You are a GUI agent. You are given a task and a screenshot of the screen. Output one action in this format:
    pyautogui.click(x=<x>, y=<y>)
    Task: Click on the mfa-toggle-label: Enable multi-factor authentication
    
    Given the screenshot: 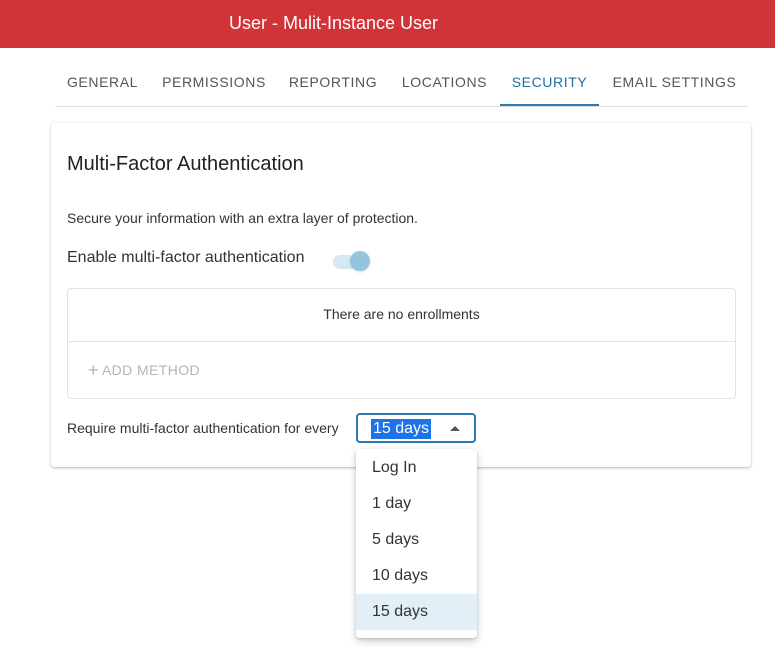 What is the action you would take?
    pyautogui.click(x=186, y=257)
    